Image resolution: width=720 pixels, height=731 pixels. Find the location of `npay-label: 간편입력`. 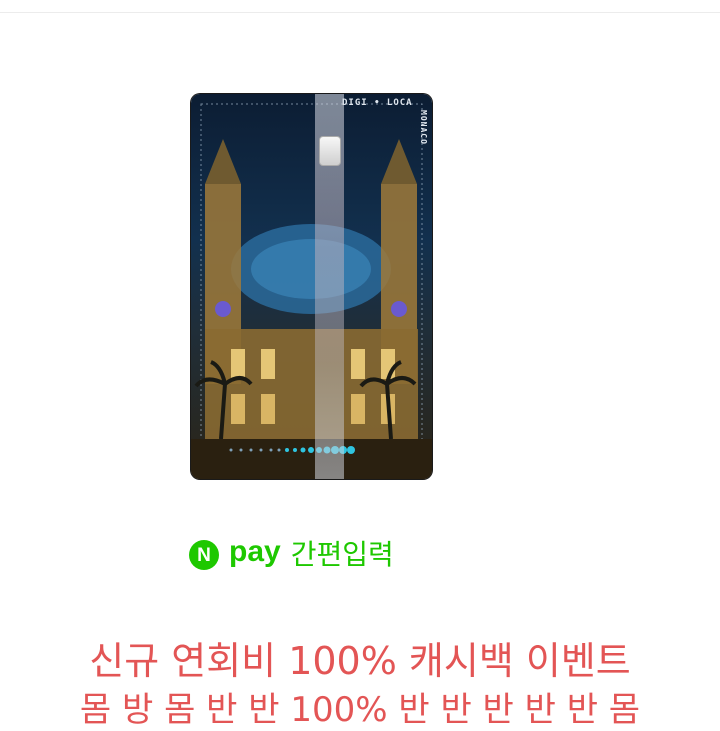

npay-label: 간편입력 is located at coordinates (342, 554).